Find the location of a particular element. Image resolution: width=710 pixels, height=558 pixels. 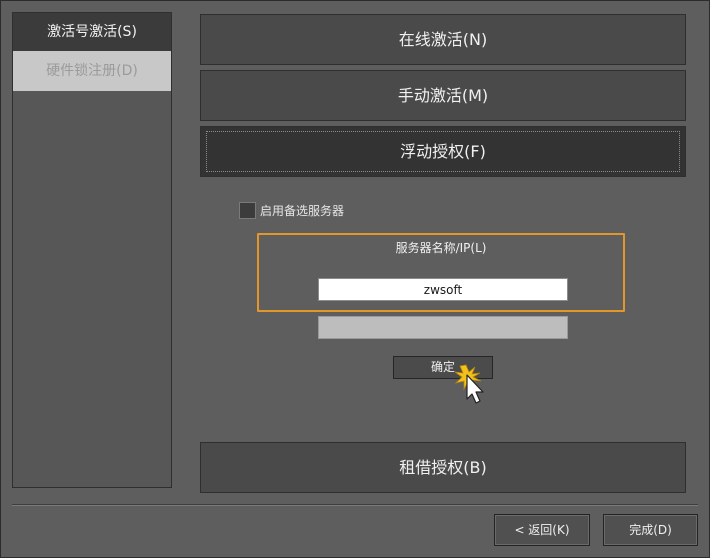

mouse-cursor-icon is located at coordinates (469, 384).